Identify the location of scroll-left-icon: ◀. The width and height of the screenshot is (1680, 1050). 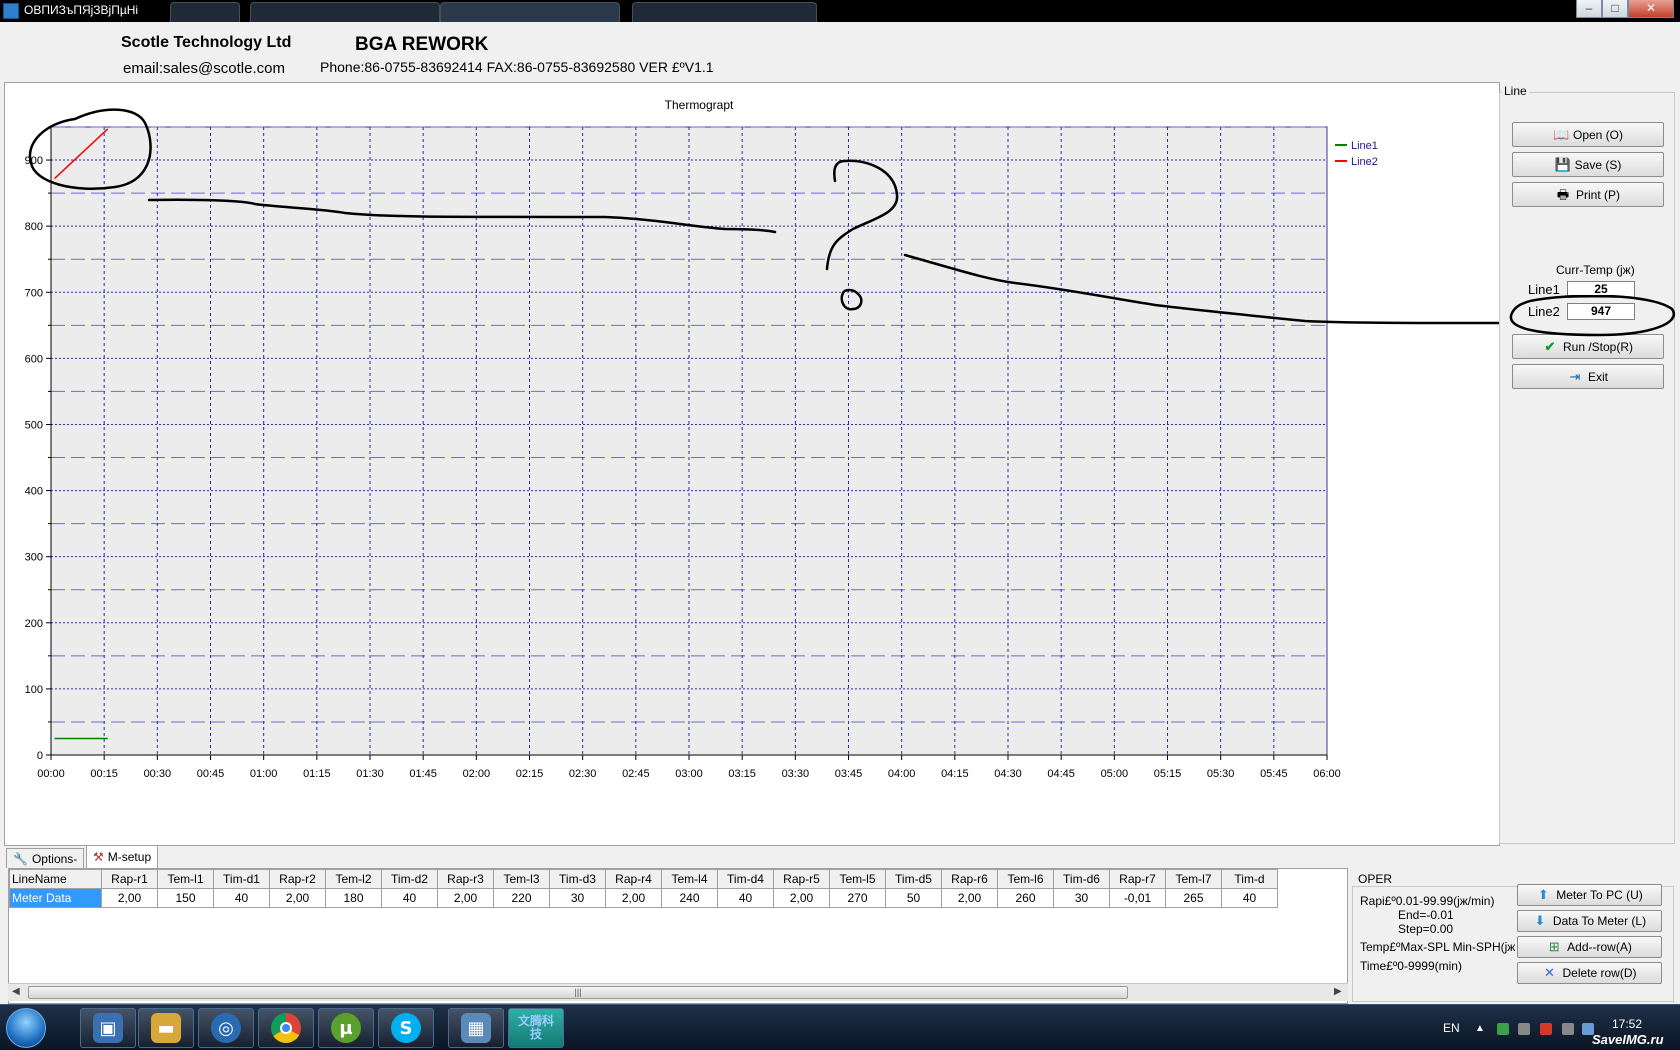
(16, 991).